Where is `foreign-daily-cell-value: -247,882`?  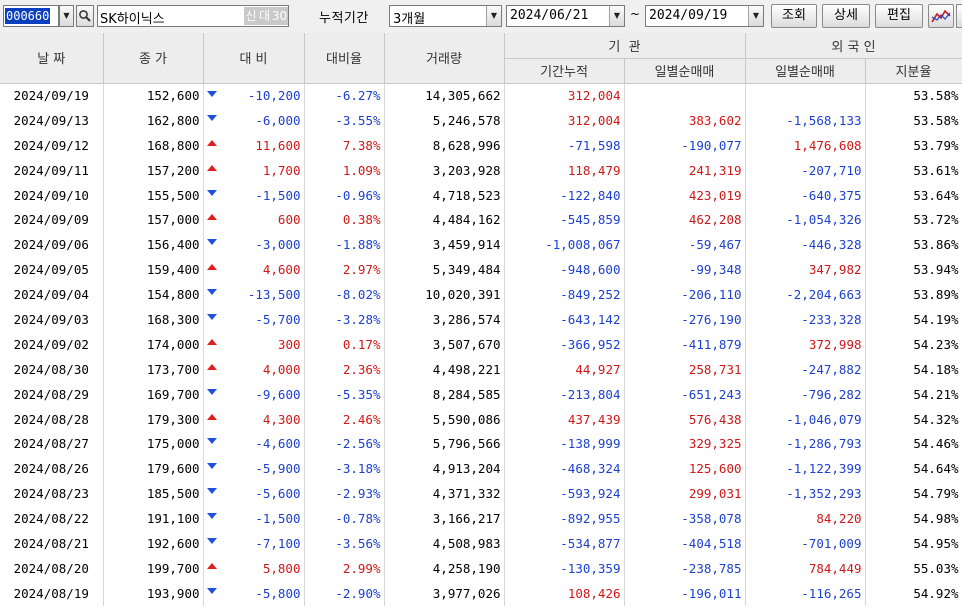
foreign-daily-cell-value: -247,882 is located at coordinates (831, 369).